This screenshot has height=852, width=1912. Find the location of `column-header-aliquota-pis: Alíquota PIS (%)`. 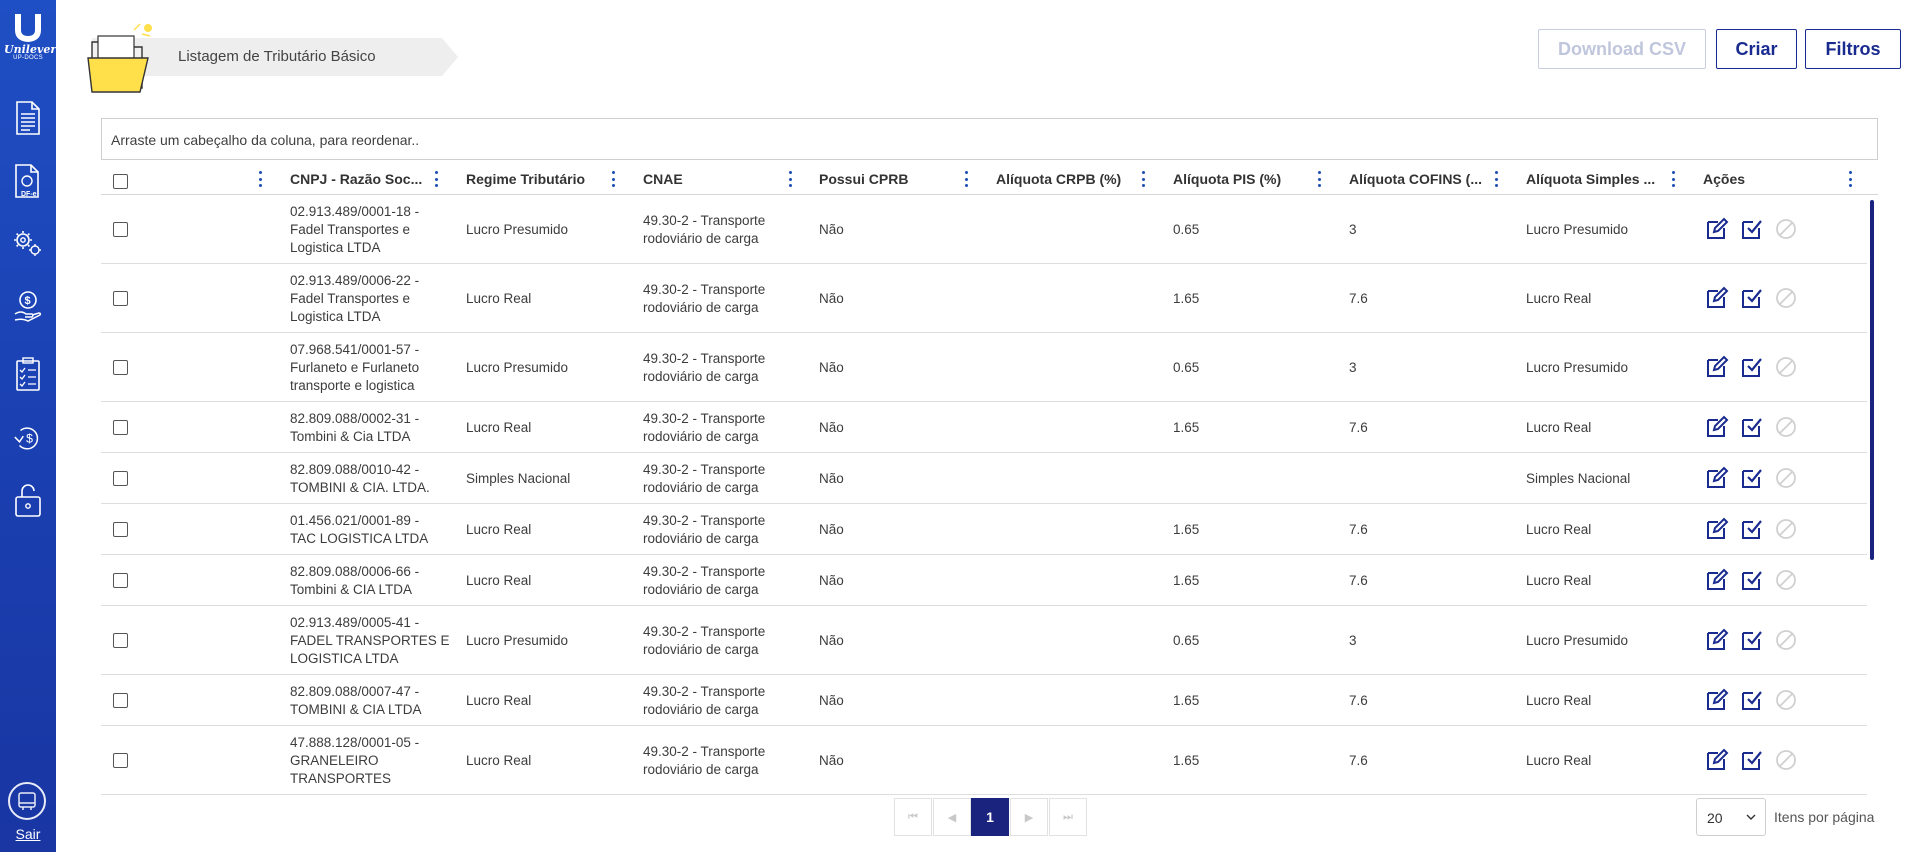

column-header-aliquota-pis: Alíquota PIS (%) is located at coordinates (1248, 179).